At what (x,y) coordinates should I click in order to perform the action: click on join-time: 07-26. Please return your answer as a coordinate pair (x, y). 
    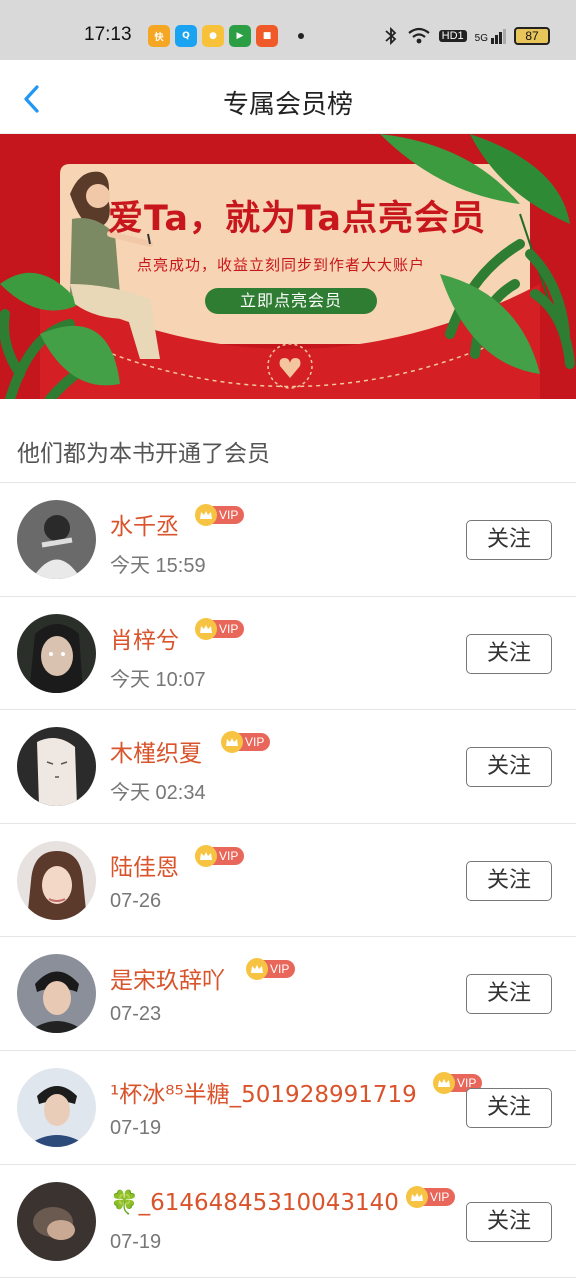
    Looking at the image, I should click on (136, 900).